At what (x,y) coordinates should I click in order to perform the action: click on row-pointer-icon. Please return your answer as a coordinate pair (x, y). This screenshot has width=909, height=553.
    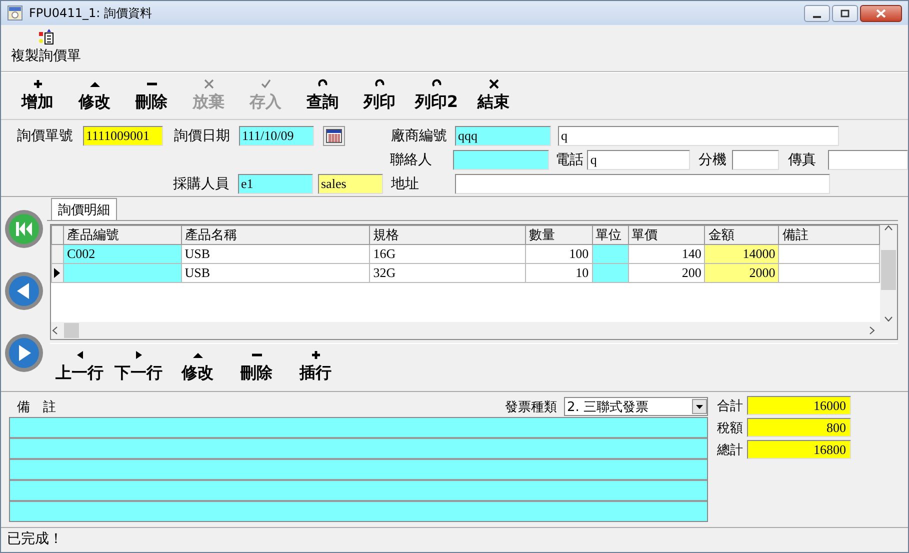
    Looking at the image, I should click on (57, 273).